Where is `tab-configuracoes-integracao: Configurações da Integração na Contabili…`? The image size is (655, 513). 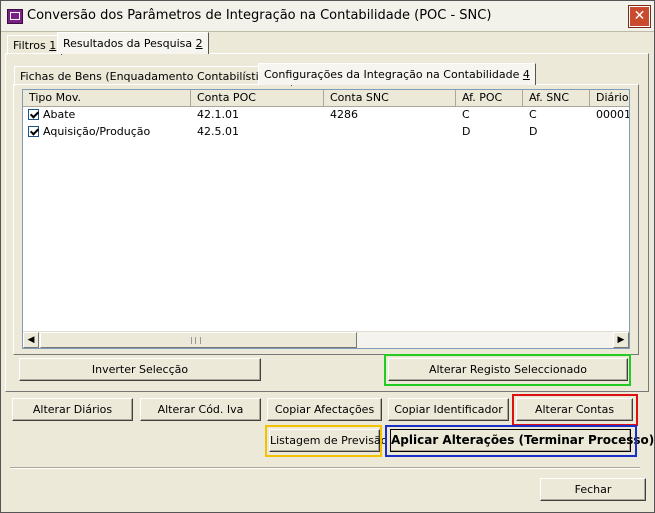
tab-configuracoes-integracao: Configurações da Integração na Contabili… is located at coordinates (397, 74).